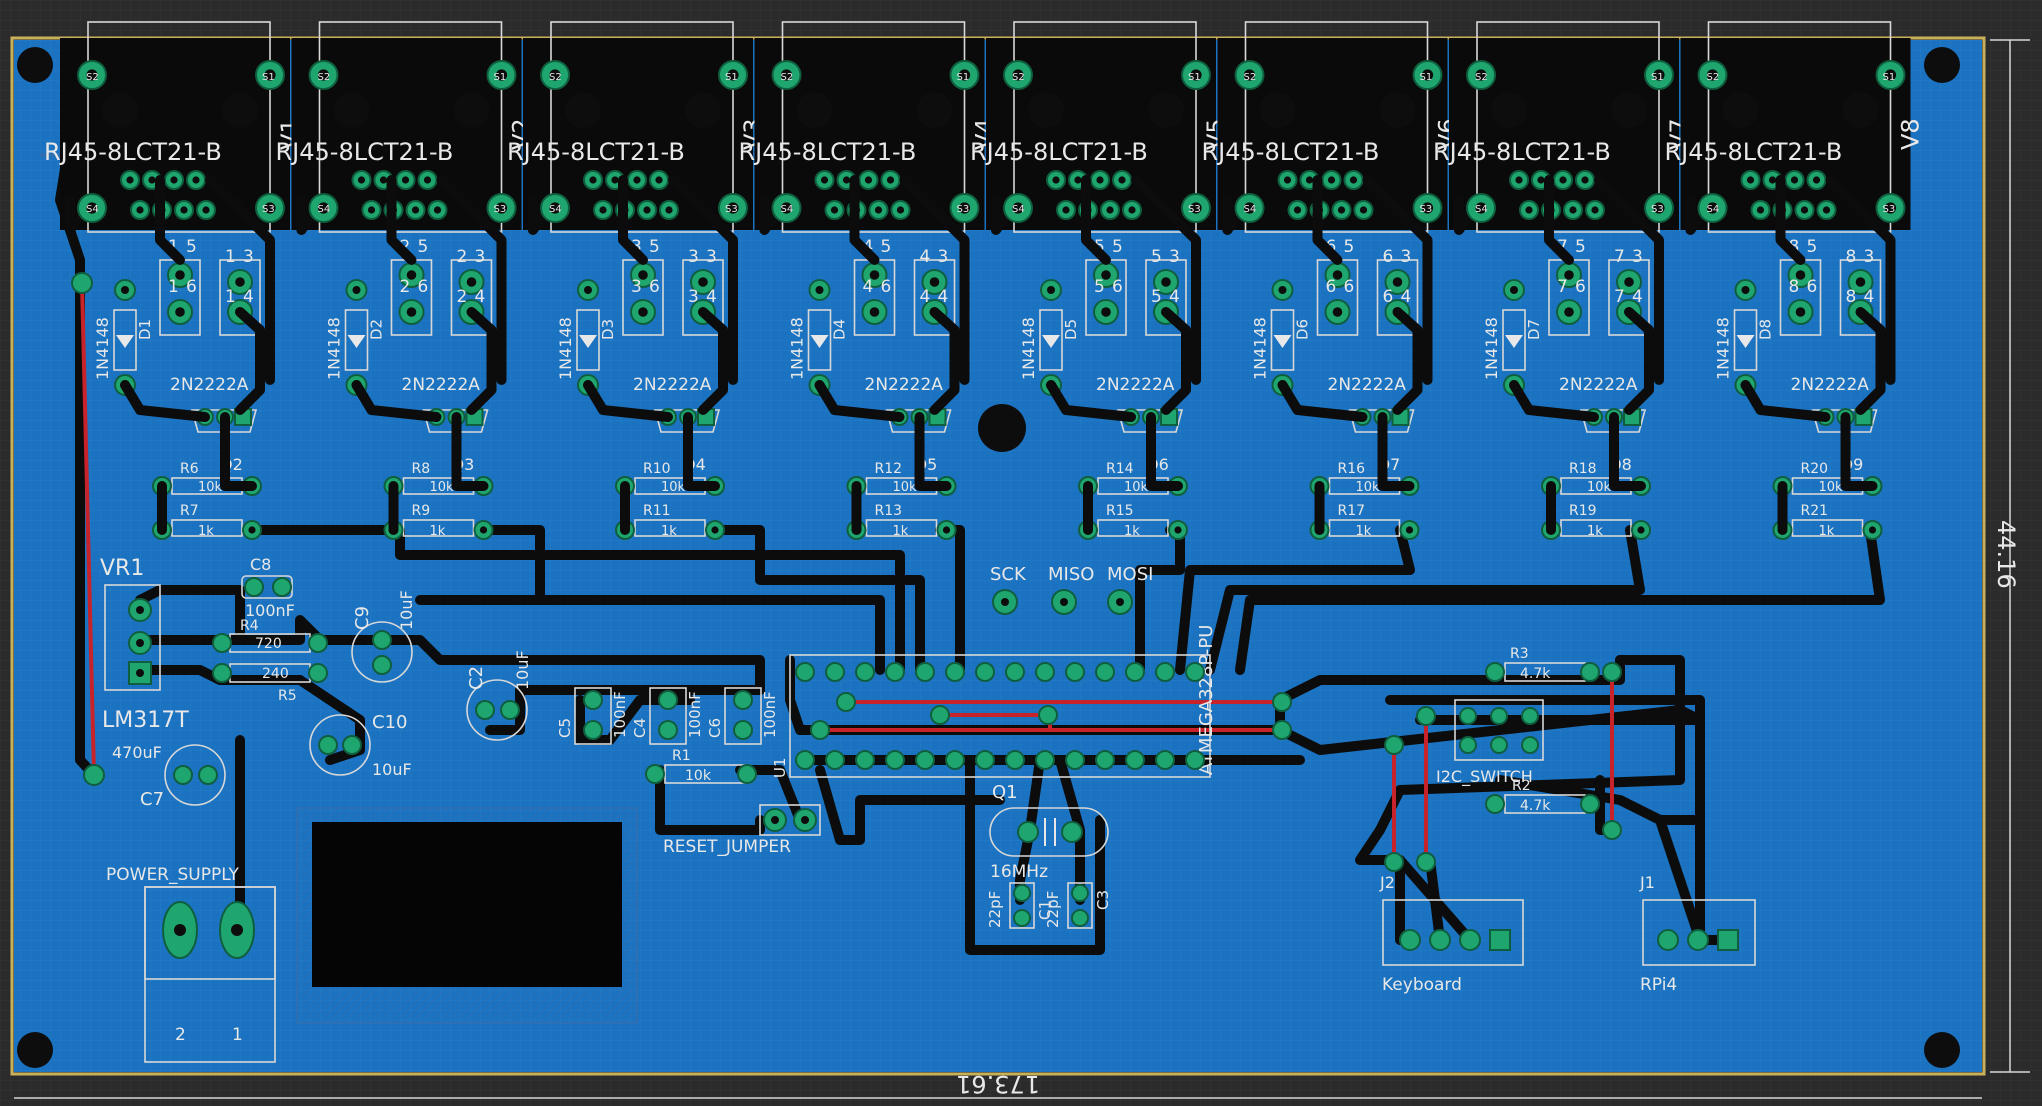 The height and width of the screenshot is (1106, 2042). What do you see at coordinates (657, 469) in the screenshot?
I see `resistor-ref: R10` at bounding box center [657, 469].